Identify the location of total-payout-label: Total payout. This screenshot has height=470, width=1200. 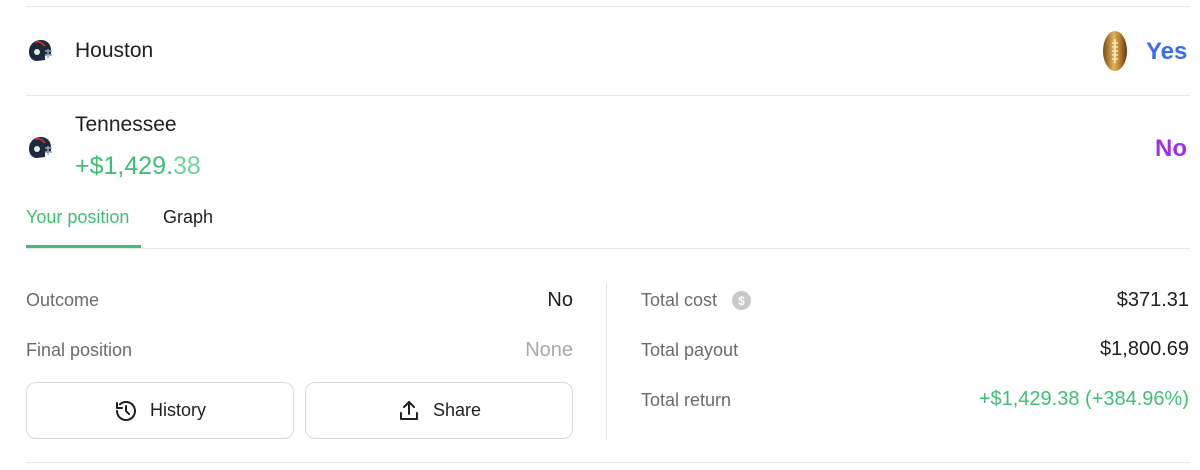
(690, 350).